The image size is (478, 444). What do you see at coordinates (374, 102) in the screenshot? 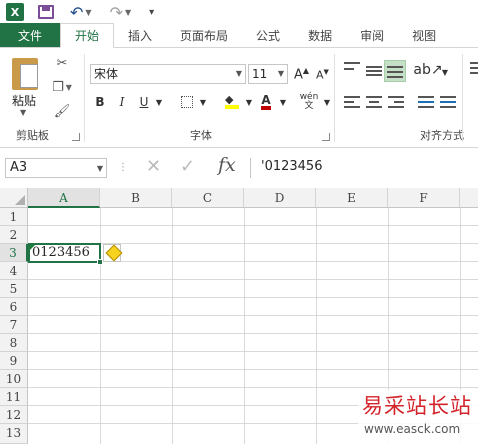
I see `align-center-icon` at bounding box center [374, 102].